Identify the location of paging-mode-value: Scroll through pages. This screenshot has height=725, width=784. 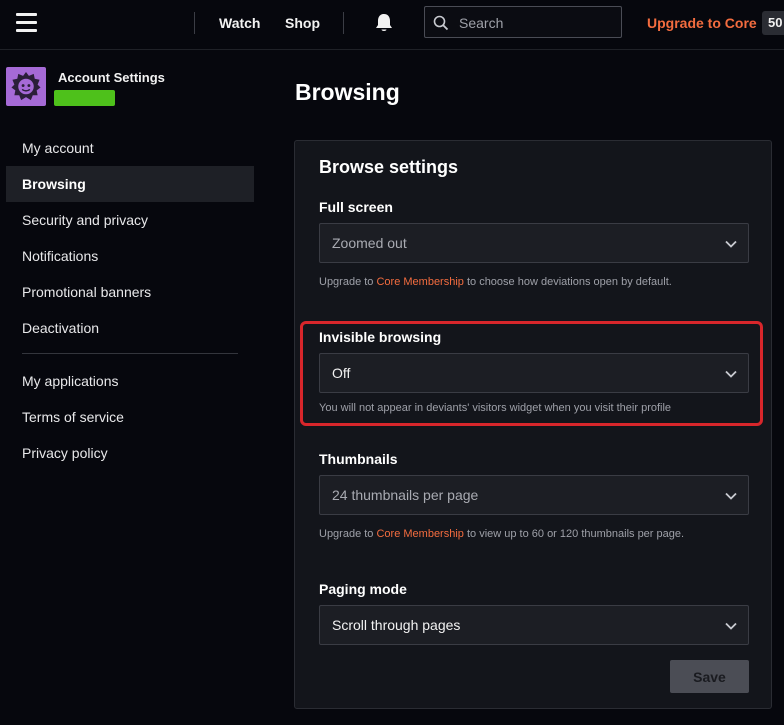
(396, 625).